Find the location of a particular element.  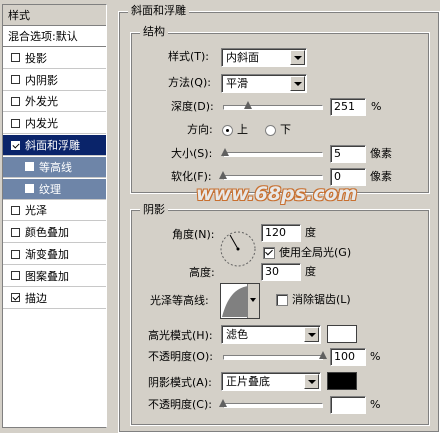

style-select-dropdown-icon is located at coordinates (297, 57).